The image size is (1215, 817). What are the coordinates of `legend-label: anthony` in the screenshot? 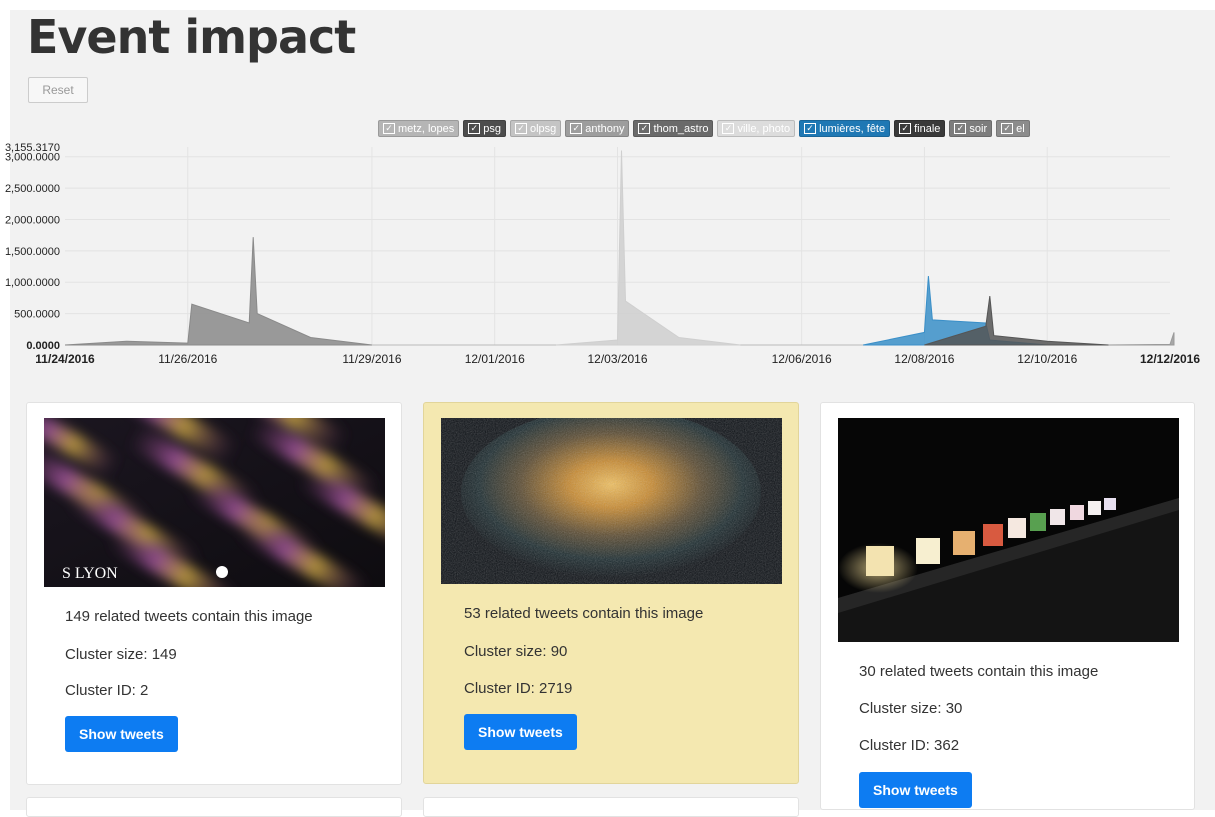 It's located at (605, 128).